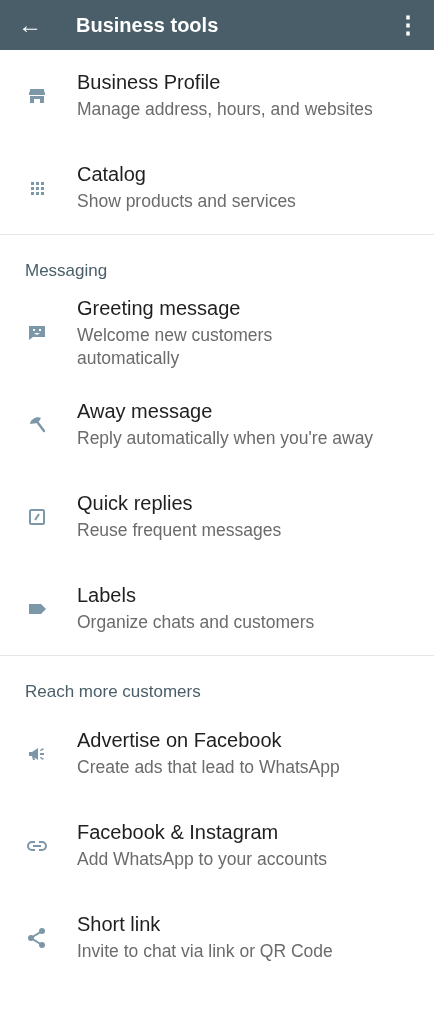 The height and width of the screenshot is (1024, 434). Describe the element at coordinates (208, 740) in the screenshot. I see `item-title: Advertise on Facebook` at that location.